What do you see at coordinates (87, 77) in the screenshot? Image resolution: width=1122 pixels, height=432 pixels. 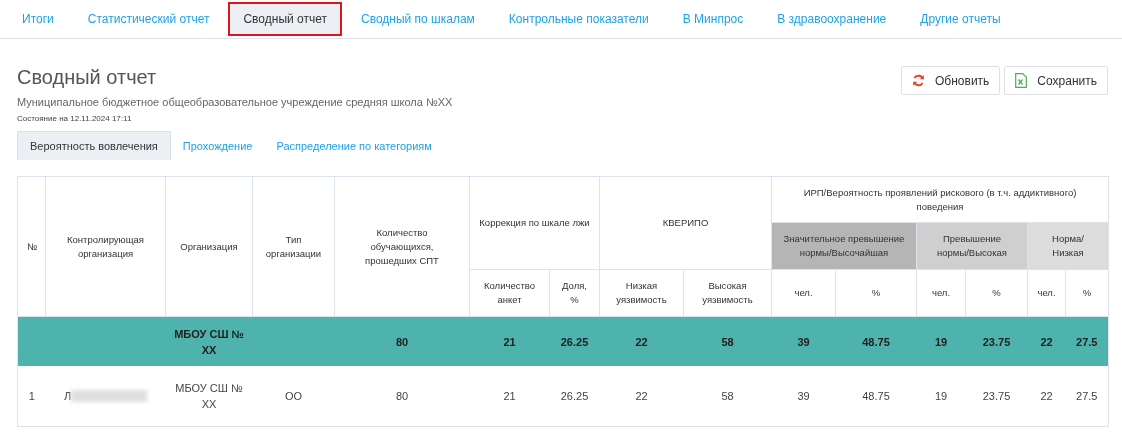 I see `page-title: Сводный отчет` at bounding box center [87, 77].